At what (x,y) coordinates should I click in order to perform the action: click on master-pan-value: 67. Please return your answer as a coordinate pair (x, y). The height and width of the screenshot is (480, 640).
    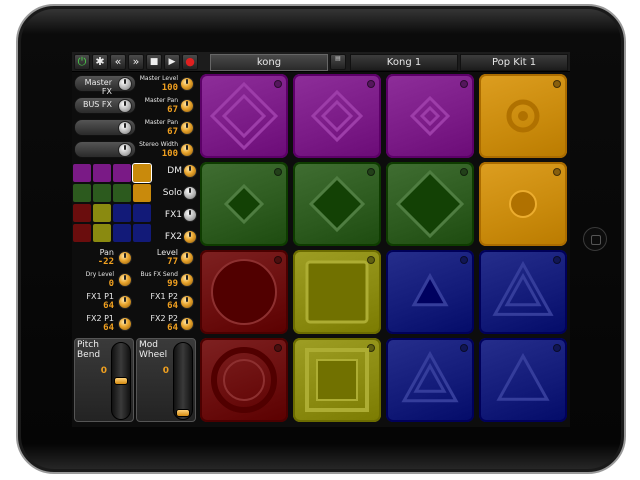
    Looking at the image, I should click on (172, 110).